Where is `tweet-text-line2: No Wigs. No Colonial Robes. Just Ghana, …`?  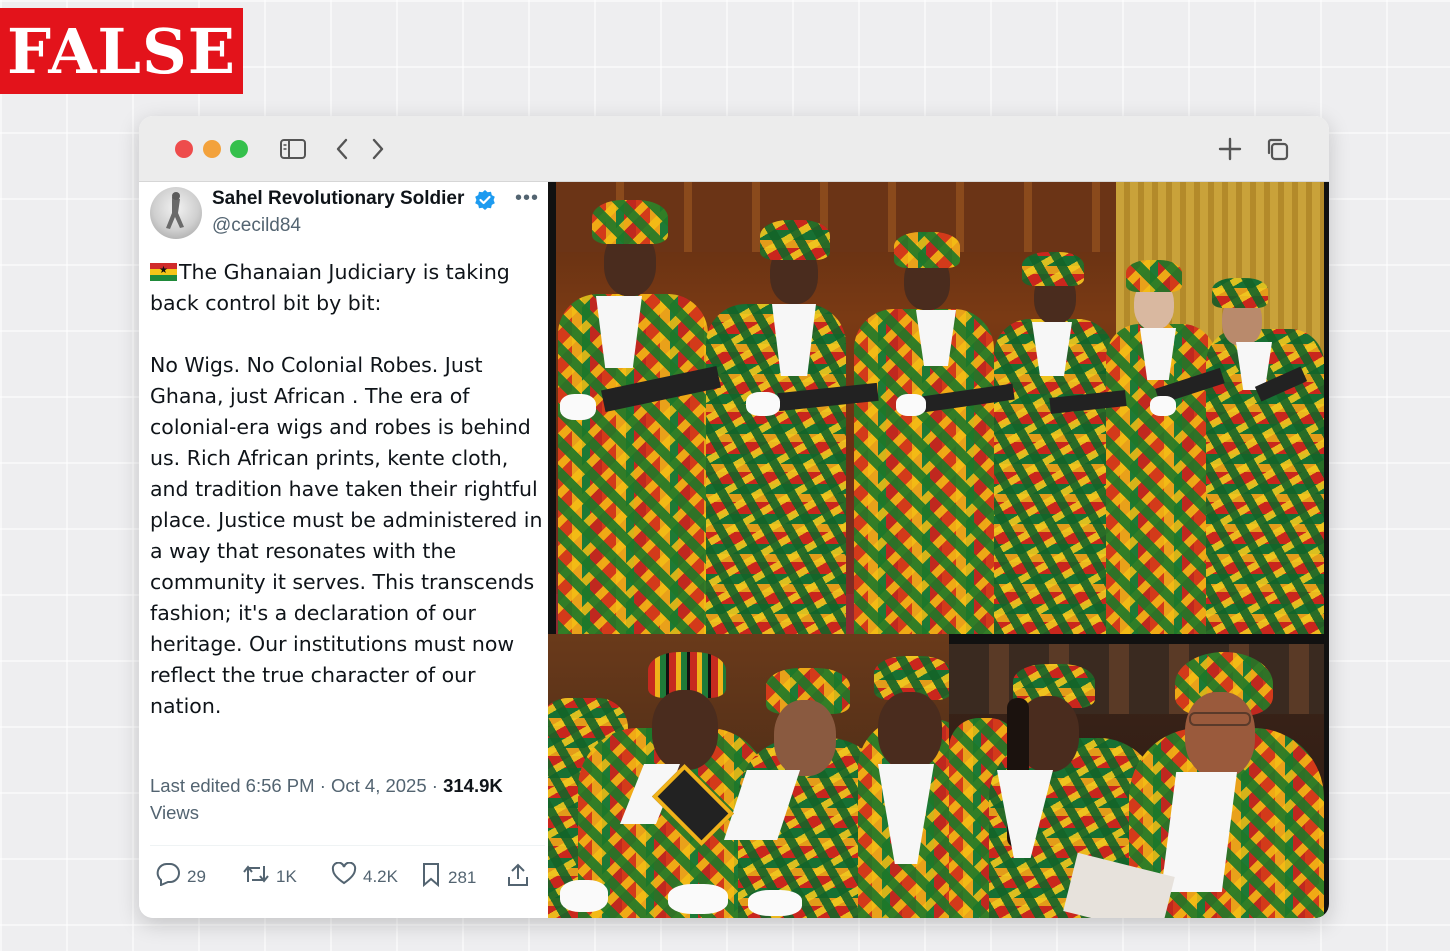
tweet-text-line2: No Wigs. No Colonial Robes. Just Ghana, … is located at coordinates (346, 535).